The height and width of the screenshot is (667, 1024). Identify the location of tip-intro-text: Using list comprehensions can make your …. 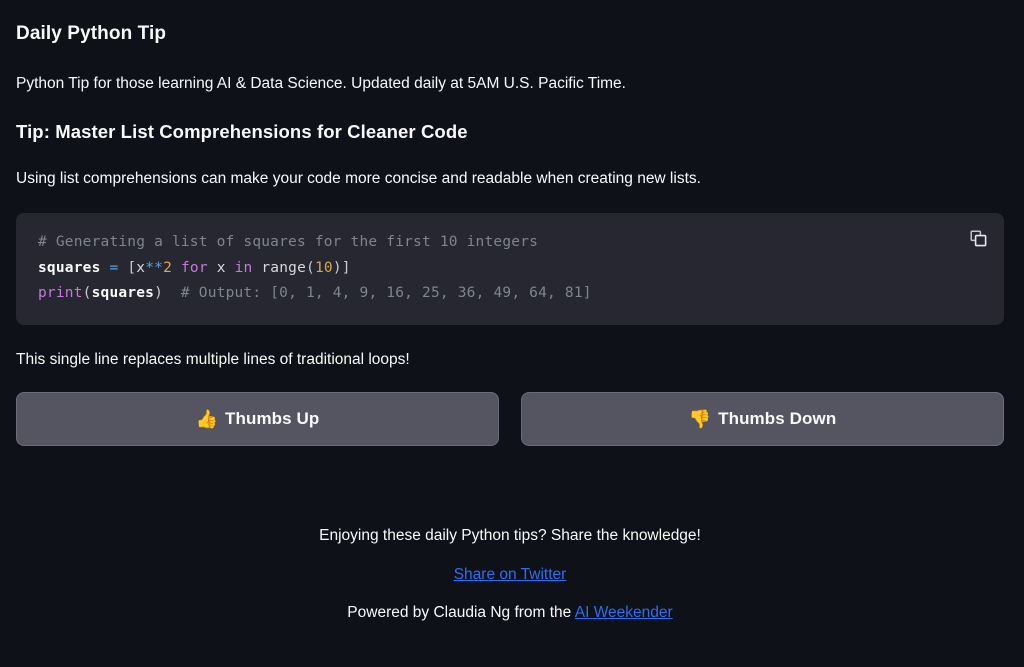
(358, 178).